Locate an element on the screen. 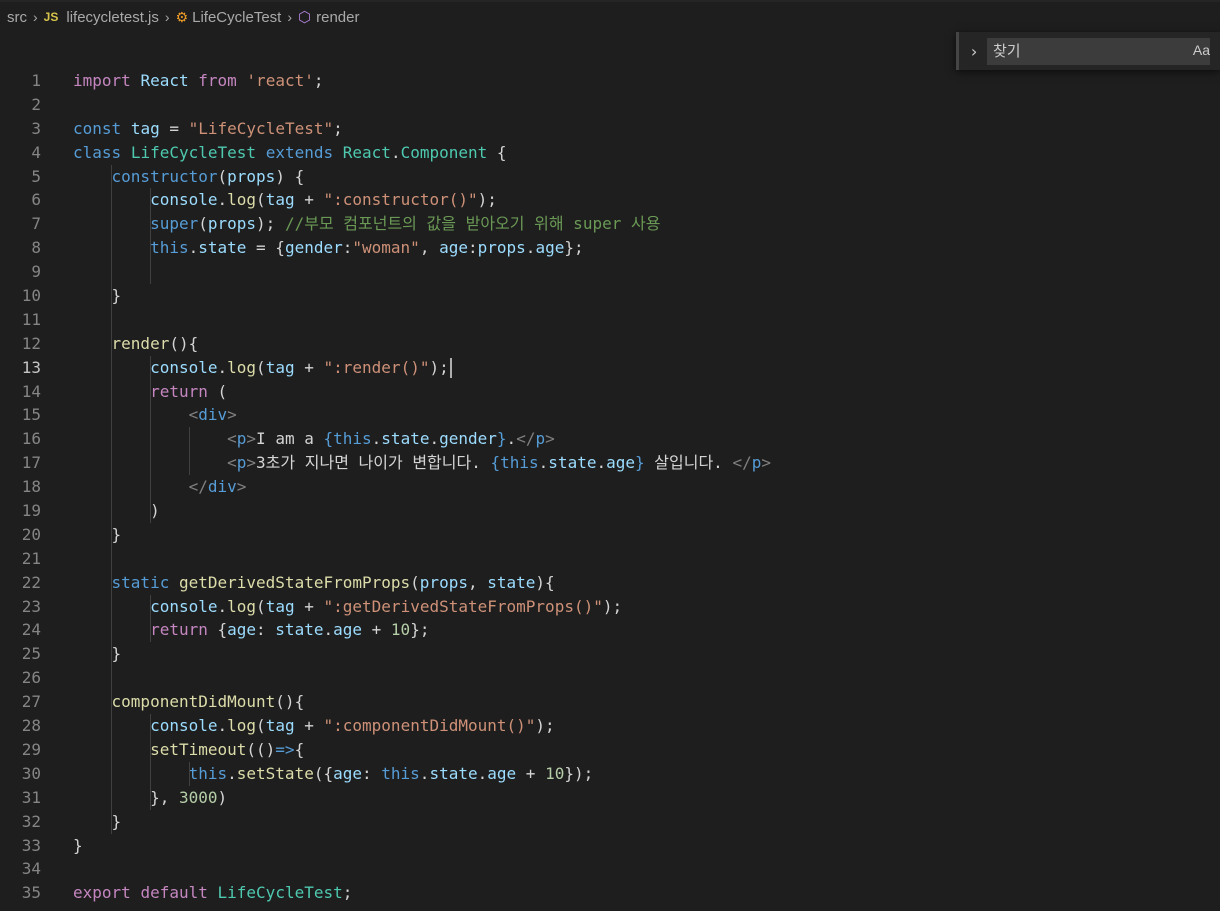 This screenshot has height=911, width=1220. line-number: 26 is located at coordinates (31, 678).